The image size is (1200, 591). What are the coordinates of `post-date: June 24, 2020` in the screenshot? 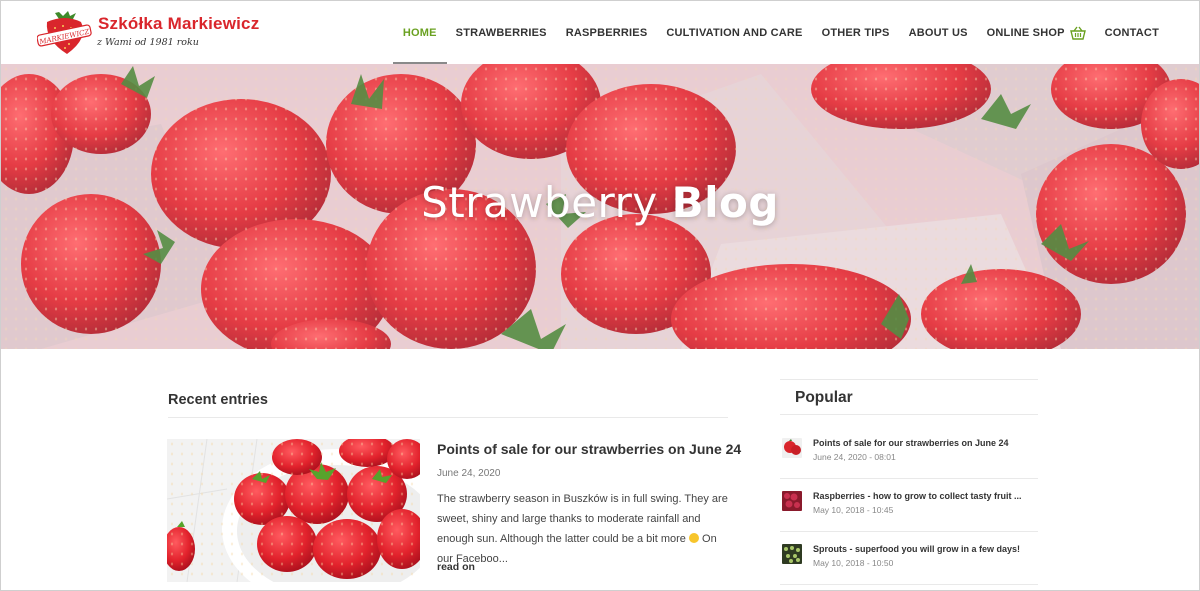 It's located at (469, 473).